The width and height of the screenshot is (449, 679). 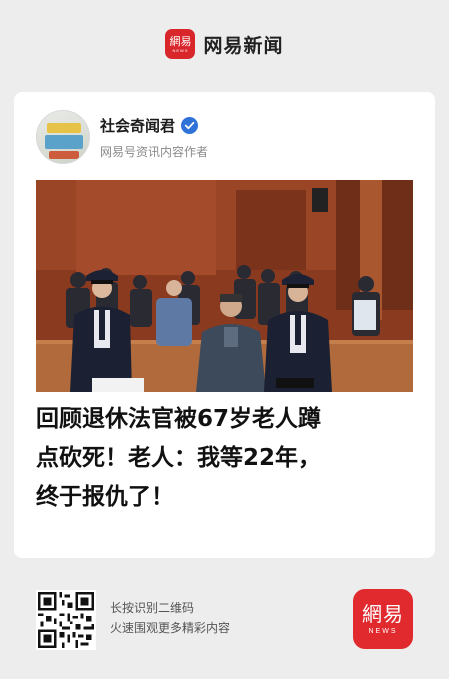 What do you see at coordinates (152, 608) in the screenshot?
I see `qr-caption-line: 长按识别二维码` at bounding box center [152, 608].